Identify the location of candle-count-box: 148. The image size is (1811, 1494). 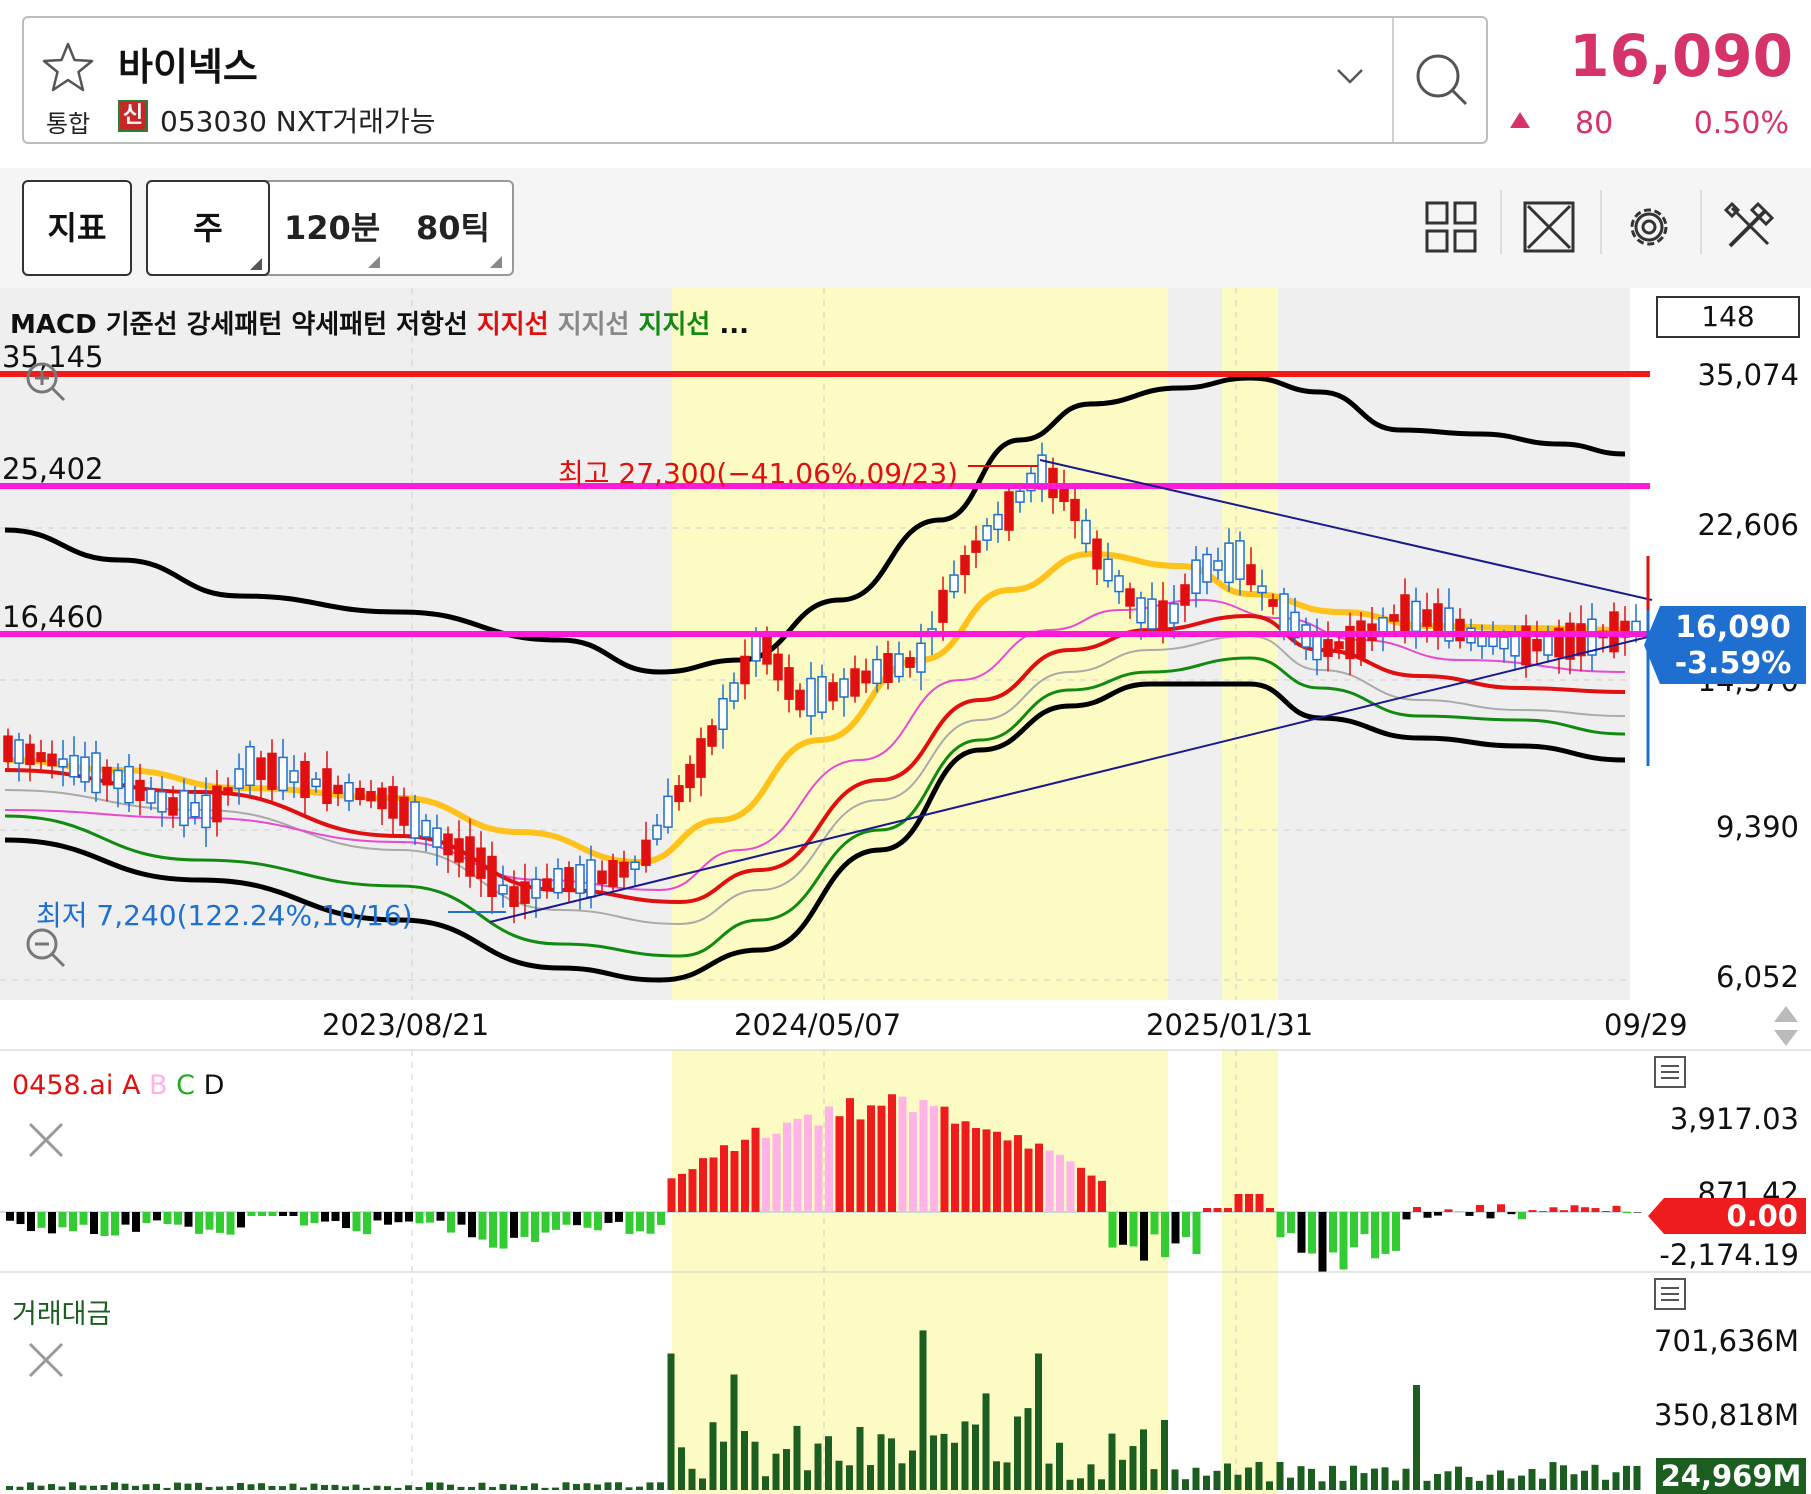
(1728, 317).